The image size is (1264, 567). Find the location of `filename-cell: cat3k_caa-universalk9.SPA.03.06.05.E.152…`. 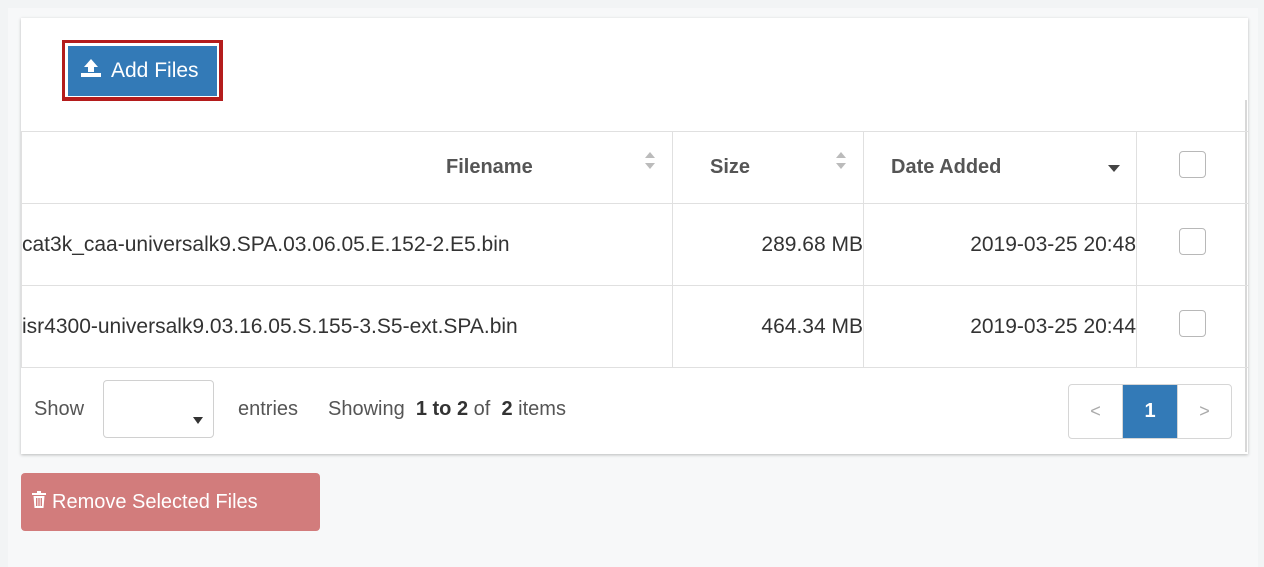

filename-cell: cat3k_caa-universalk9.SPA.03.06.05.E.152… is located at coordinates (347, 244).